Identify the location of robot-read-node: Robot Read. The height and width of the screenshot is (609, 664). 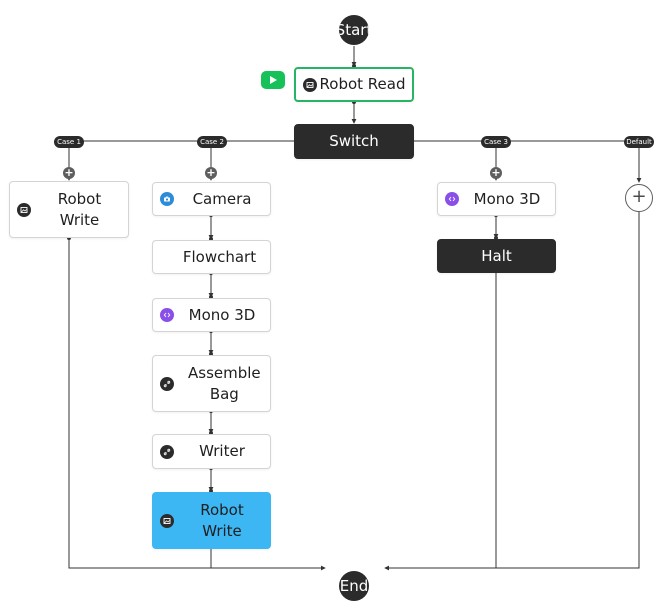
(354, 84).